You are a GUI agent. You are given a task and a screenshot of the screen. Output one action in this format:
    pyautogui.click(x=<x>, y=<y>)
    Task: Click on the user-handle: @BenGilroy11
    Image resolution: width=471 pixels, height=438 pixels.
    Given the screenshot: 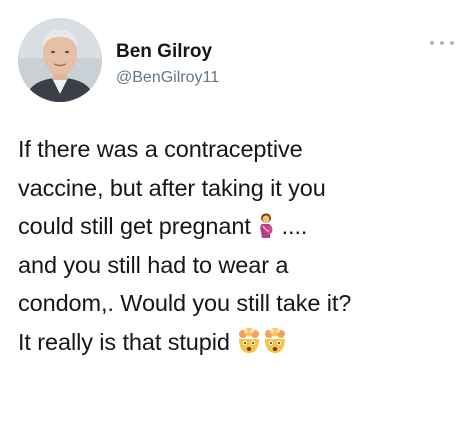 What is the action you would take?
    pyautogui.click(x=167, y=78)
    